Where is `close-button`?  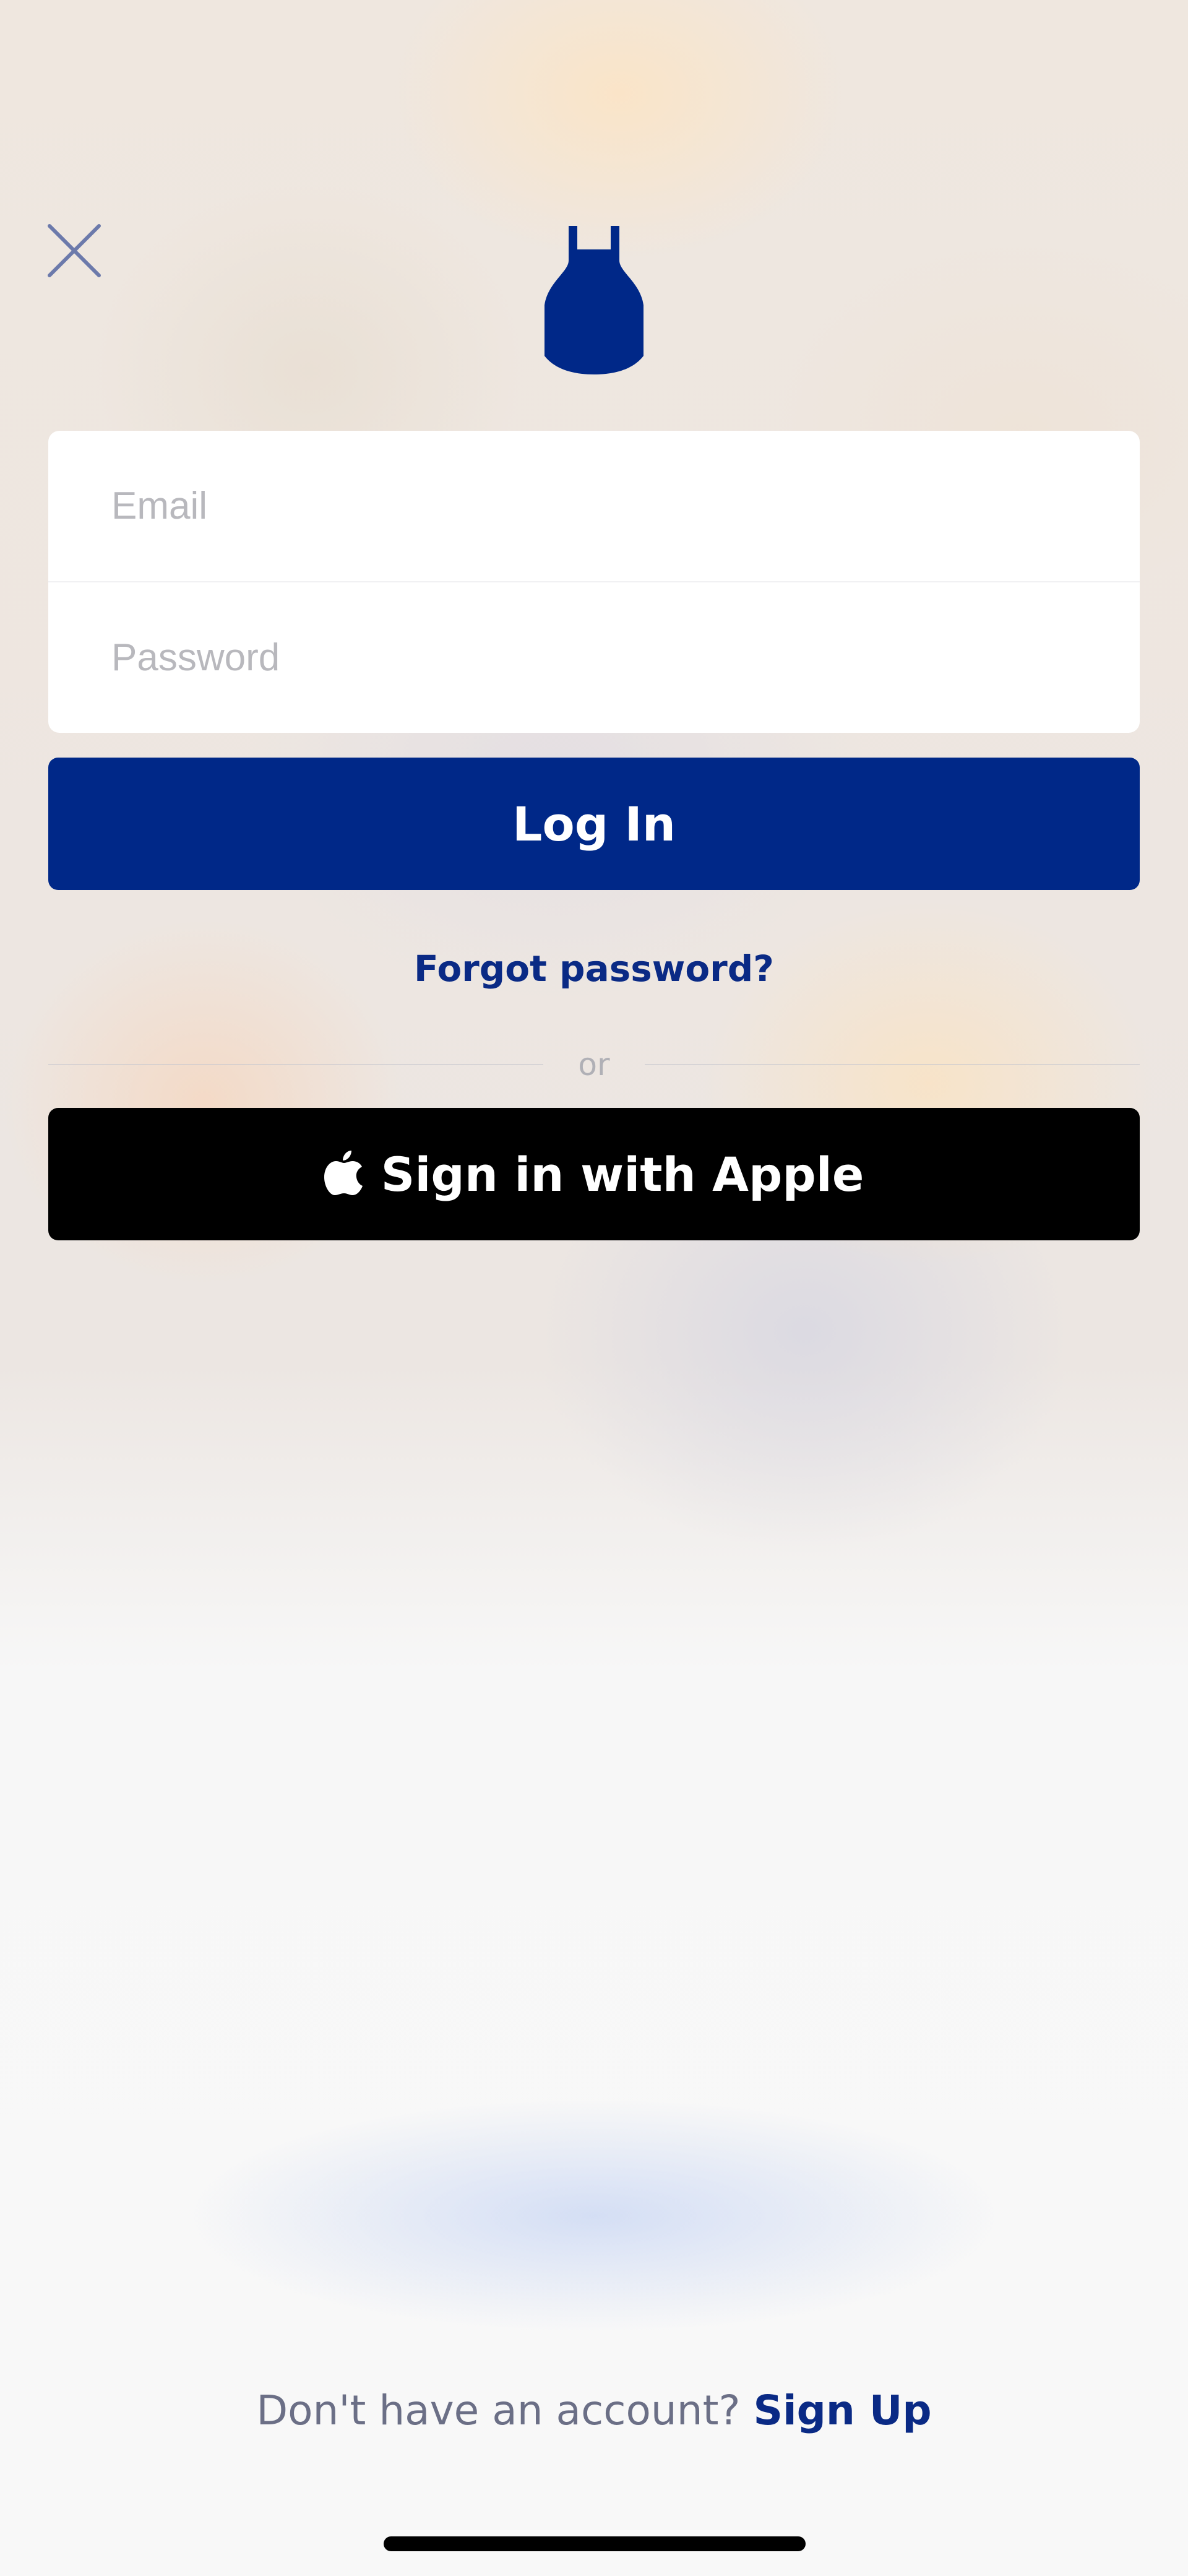
close-button is located at coordinates (74, 251).